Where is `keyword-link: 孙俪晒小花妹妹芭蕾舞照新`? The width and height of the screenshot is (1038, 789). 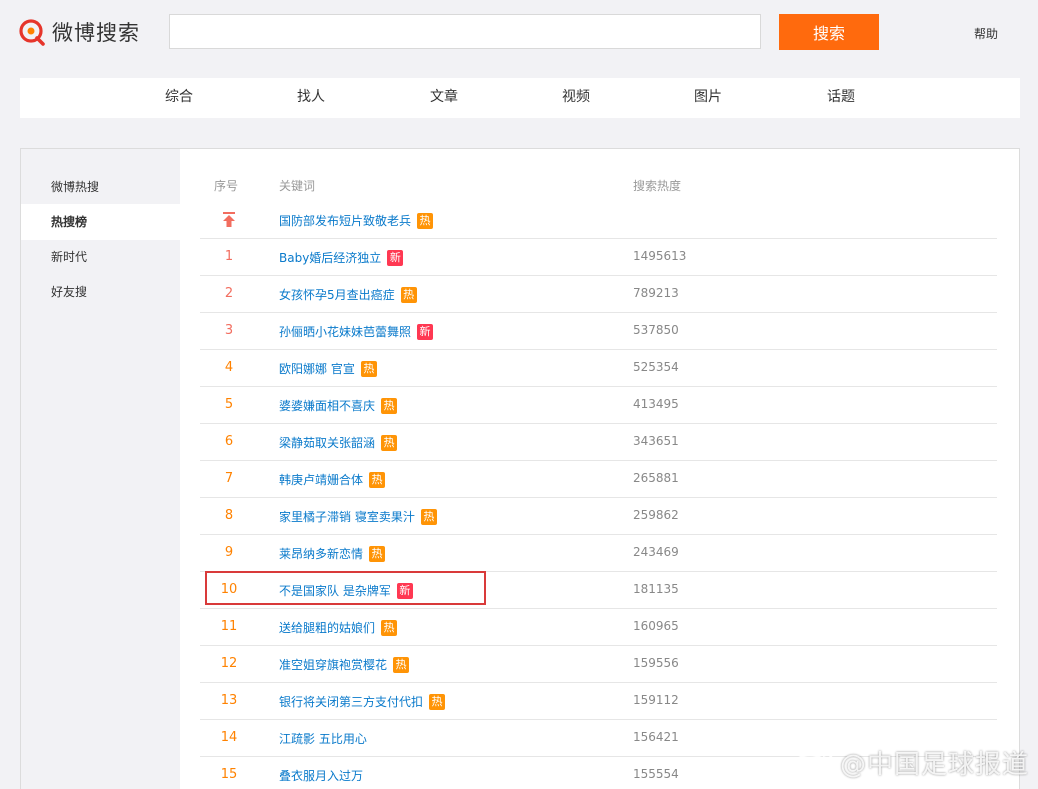
keyword-link: 孙俪晒小花妹妹芭蕾舞照新 is located at coordinates (356, 331).